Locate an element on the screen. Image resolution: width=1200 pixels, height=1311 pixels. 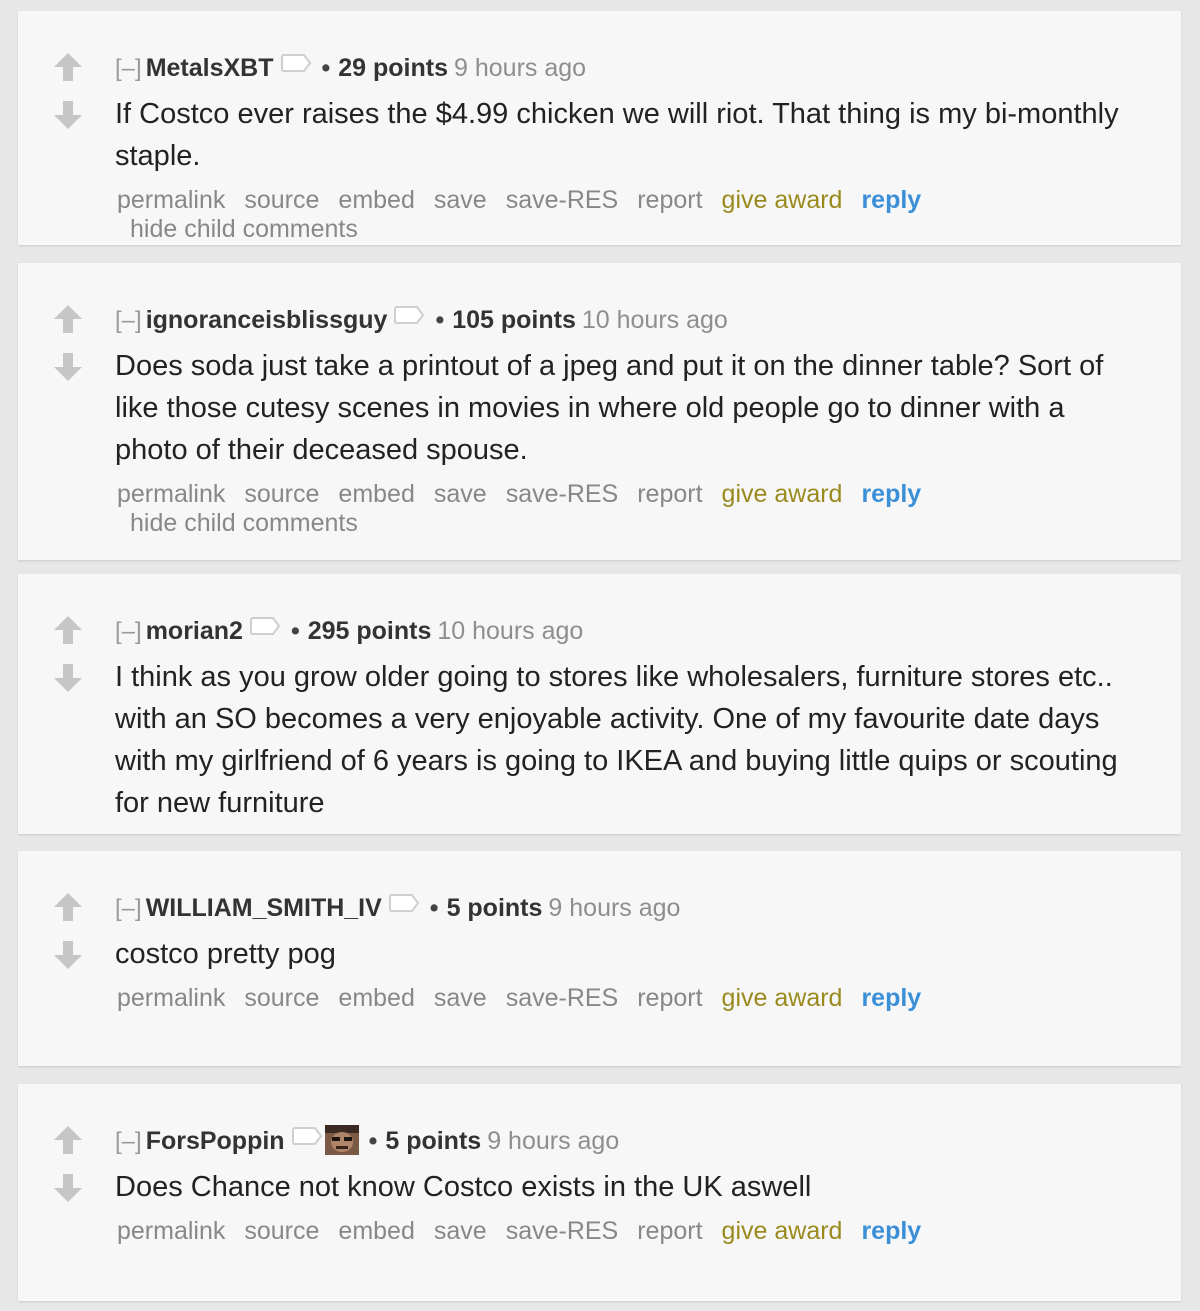
comment-tagline: [–] MetalsXBT • 29 points 9 hours ago is located at coordinates (628, 68).